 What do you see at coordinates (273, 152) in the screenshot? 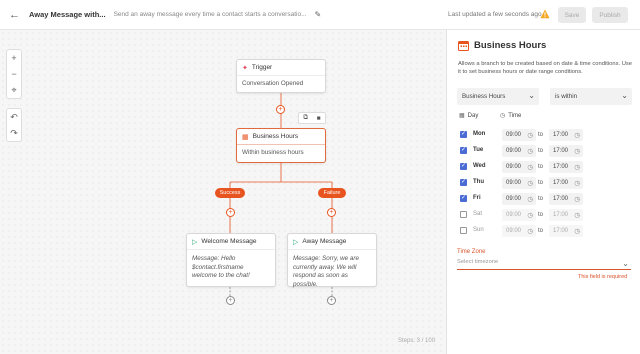
I see `business-hours-body: Within business hours` at bounding box center [273, 152].